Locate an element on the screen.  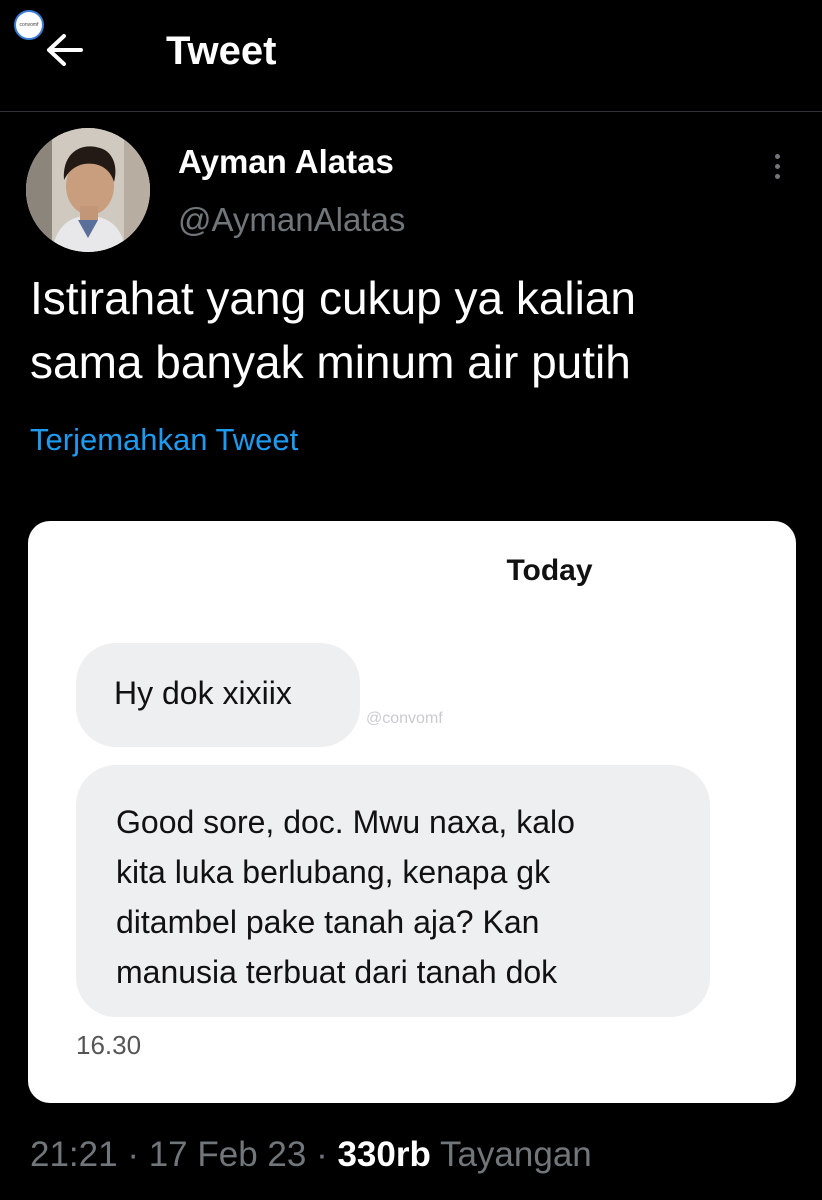
chat-date-label: Today is located at coordinates (549, 570).